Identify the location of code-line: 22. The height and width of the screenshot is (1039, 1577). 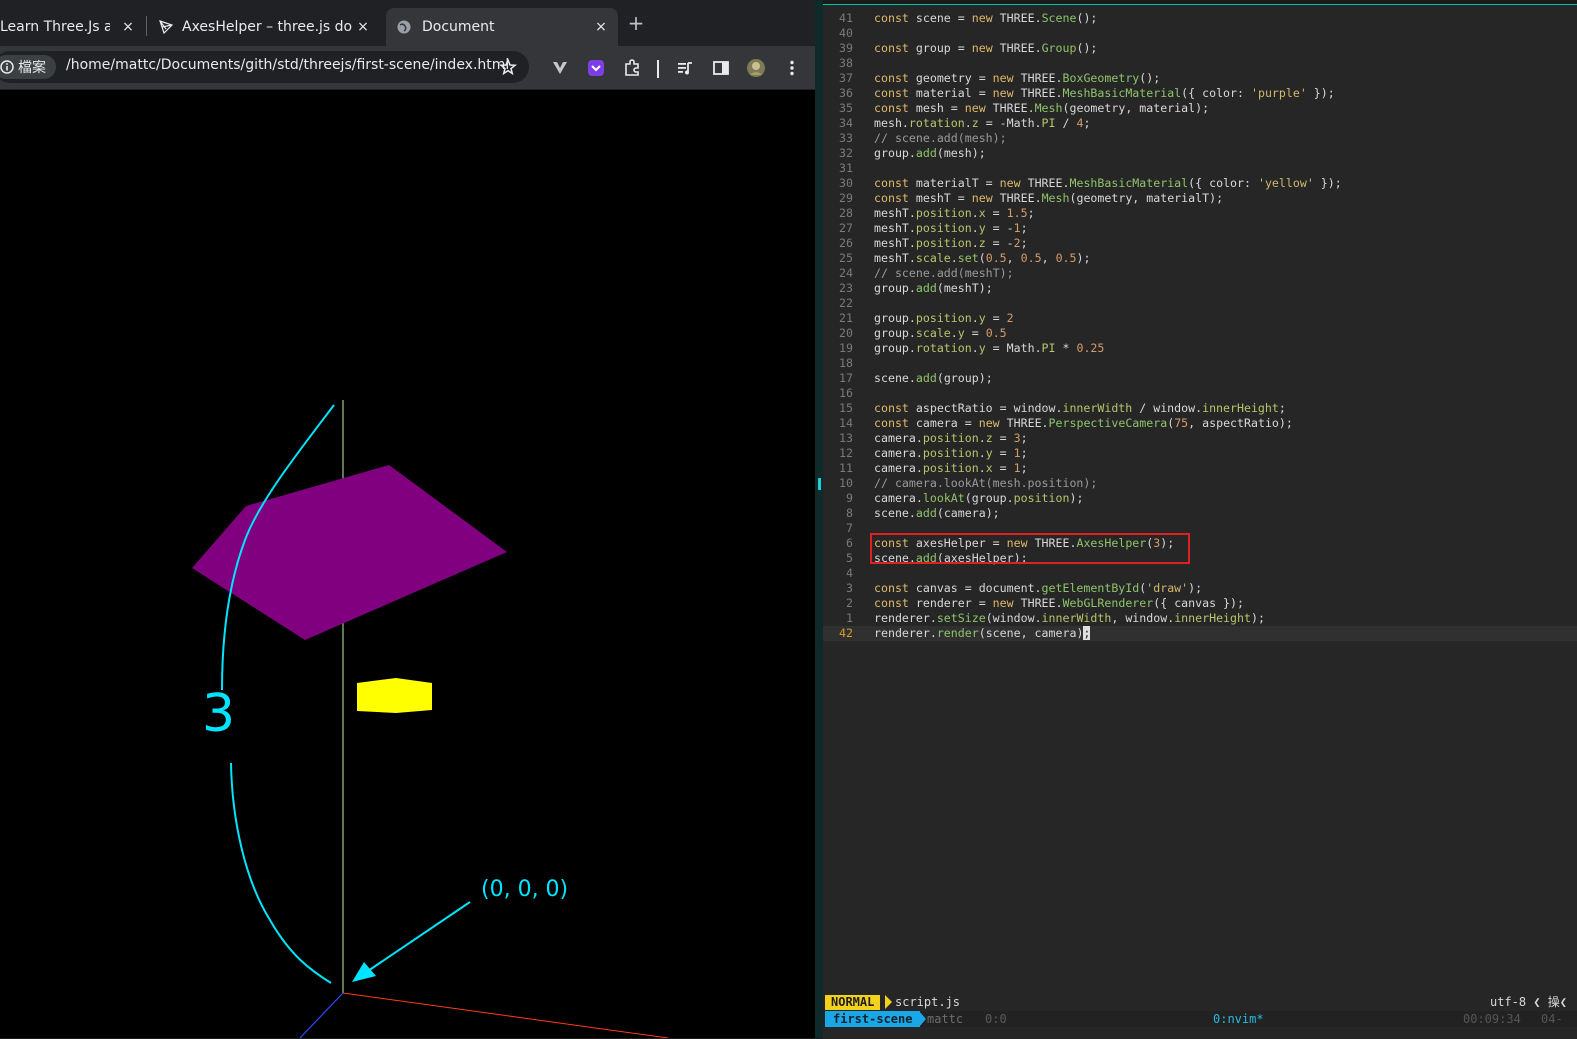
(1200, 303).